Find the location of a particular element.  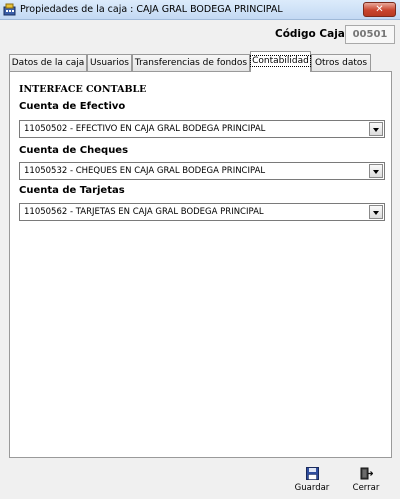

tab-label: Contabilidad is located at coordinates (280, 61).